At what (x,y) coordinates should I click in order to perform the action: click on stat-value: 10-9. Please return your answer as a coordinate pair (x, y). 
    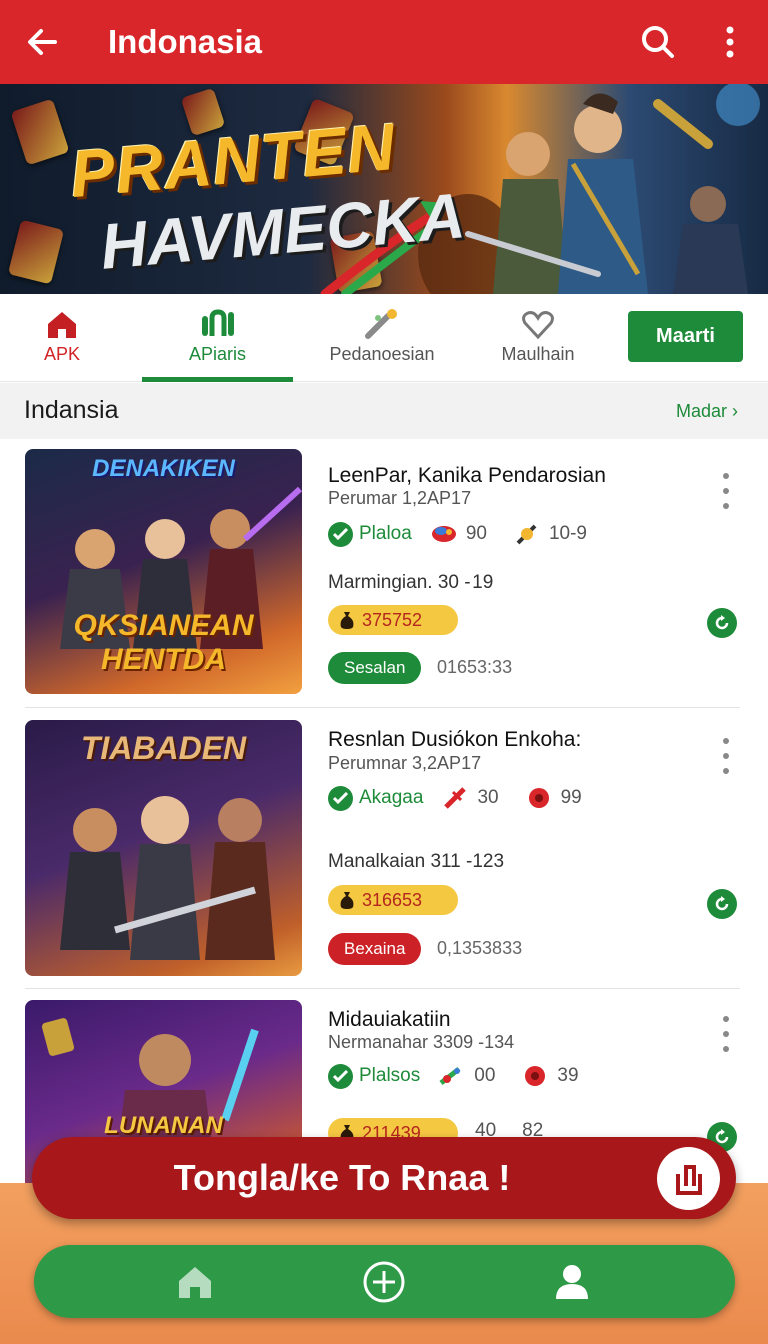
    Looking at the image, I should click on (567, 533).